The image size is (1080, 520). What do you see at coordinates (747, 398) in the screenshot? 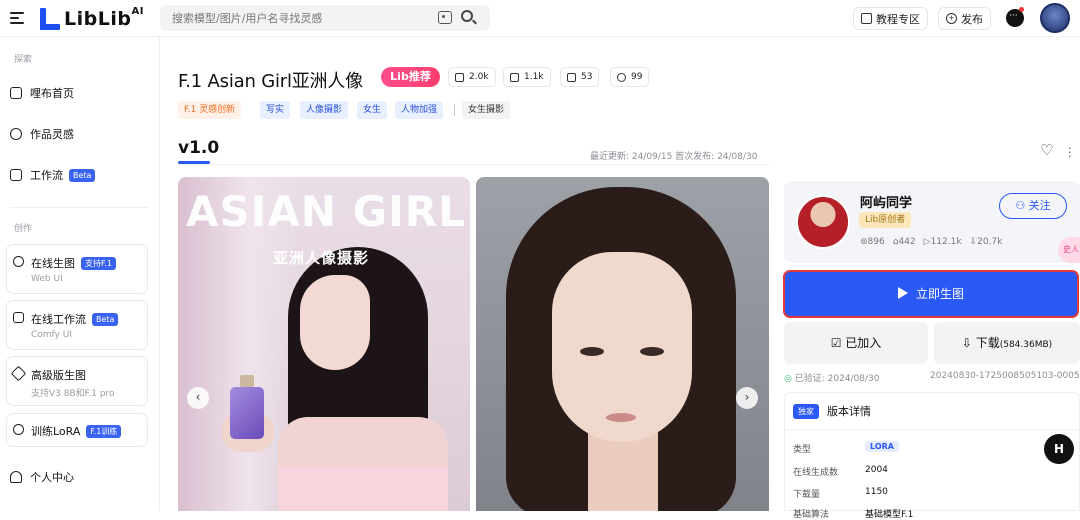
I see `gallery-next-button: ›` at bounding box center [747, 398].